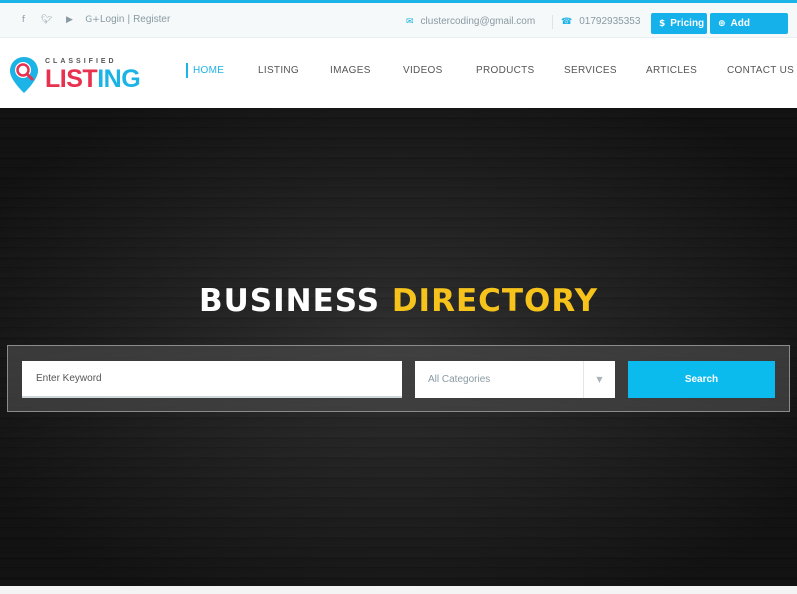 This screenshot has width=797, height=594. Describe the element at coordinates (187, 70) in the screenshot. I see `active-nav-indicator` at that location.